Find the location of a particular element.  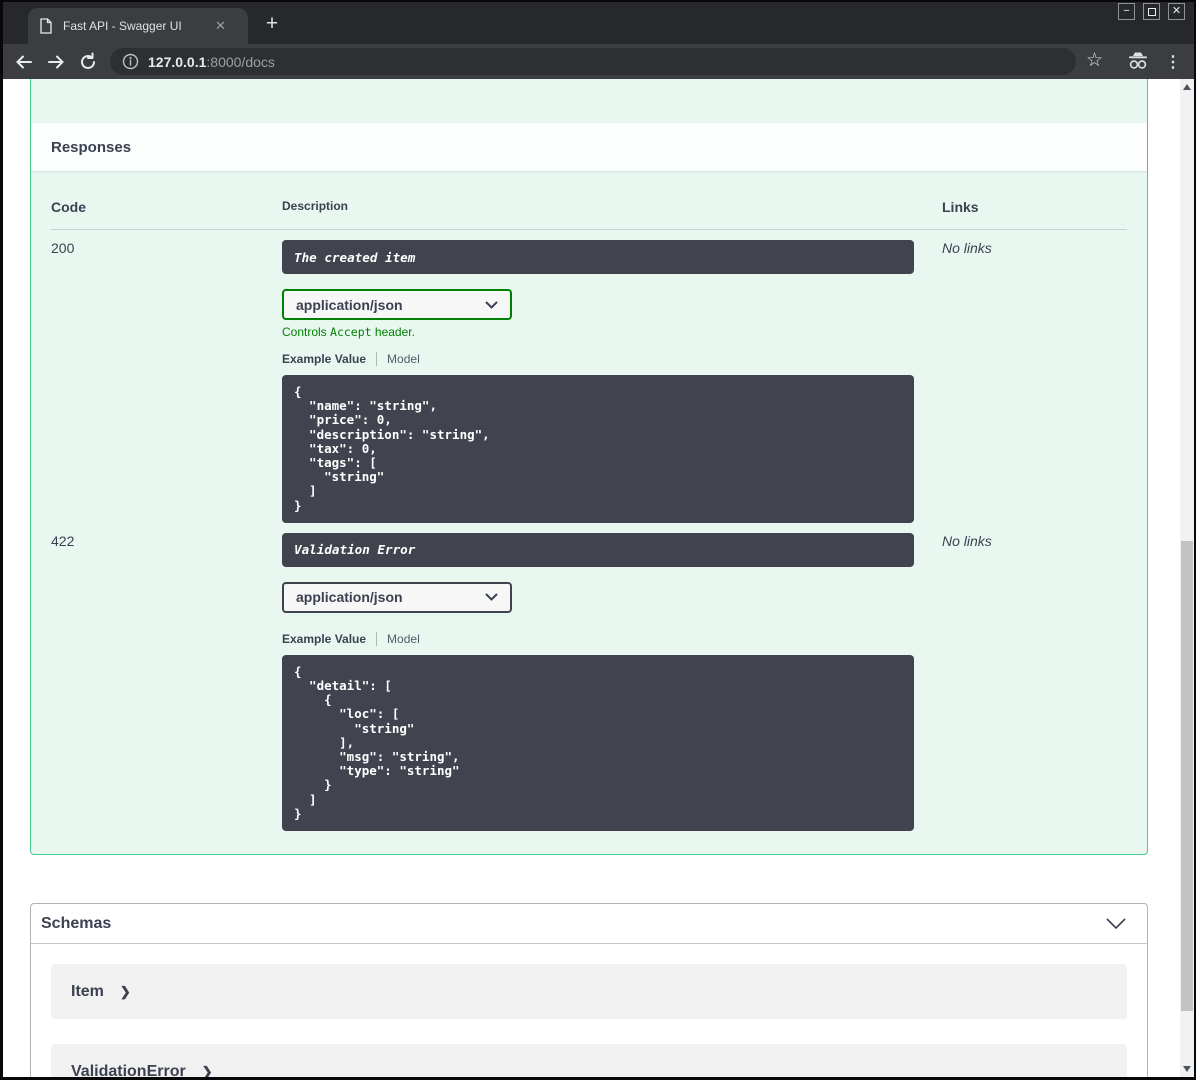

url-path: :8000/docs is located at coordinates (240, 61).